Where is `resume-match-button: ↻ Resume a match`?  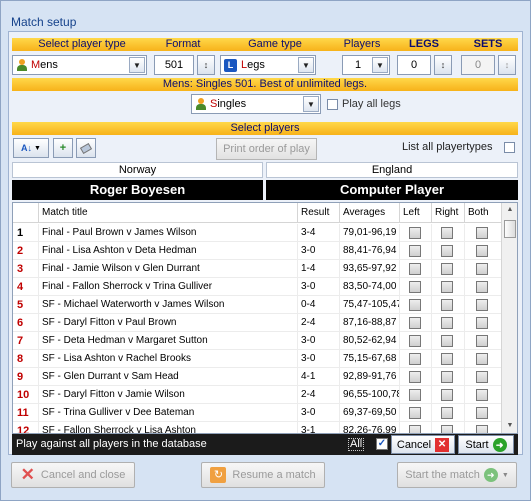 resume-match-button: ↻ Resume a match is located at coordinates (263, 475).